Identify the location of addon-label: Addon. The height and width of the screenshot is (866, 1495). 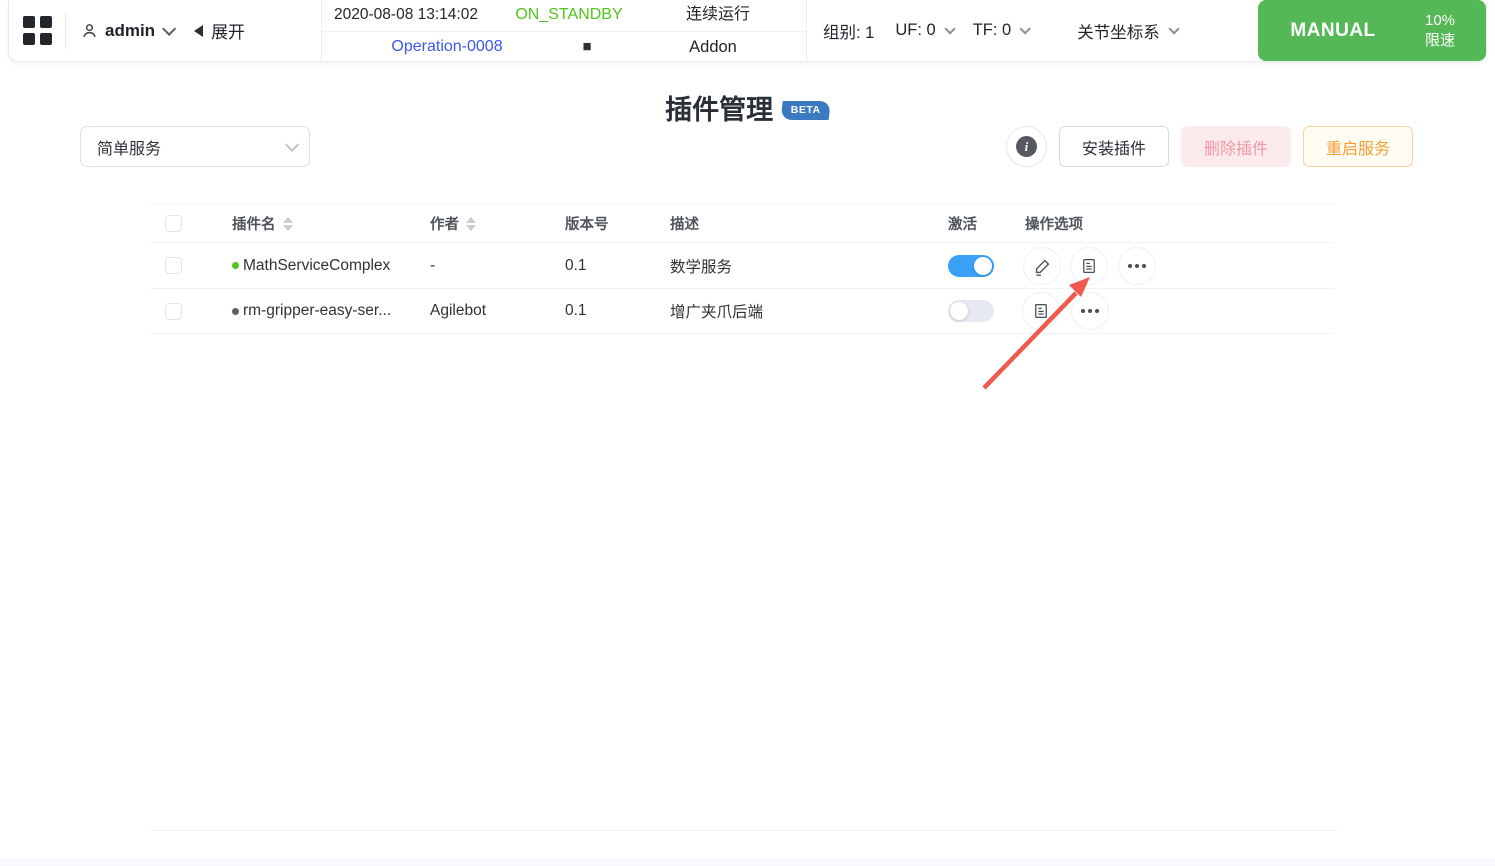
(713, 47).